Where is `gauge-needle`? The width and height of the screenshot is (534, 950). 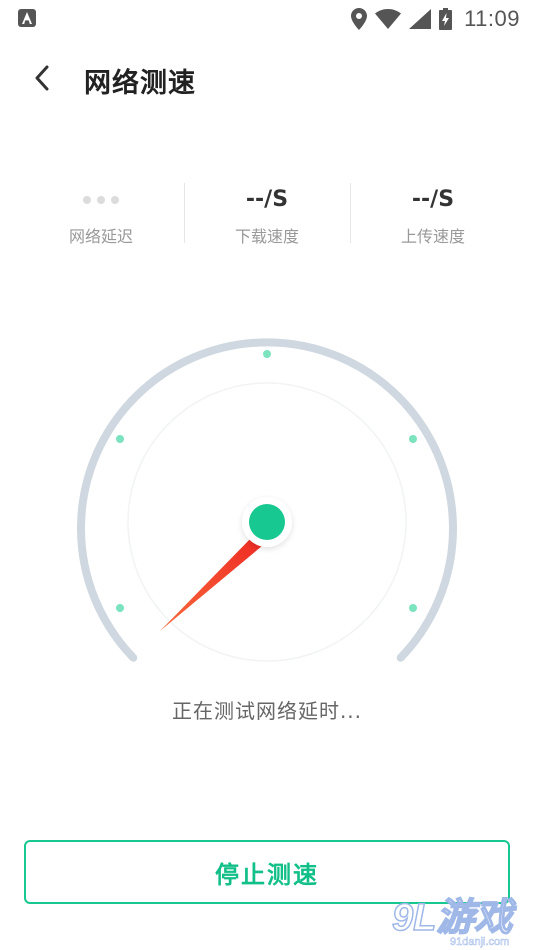 gauge-needle is located at coordinates (211, 582).